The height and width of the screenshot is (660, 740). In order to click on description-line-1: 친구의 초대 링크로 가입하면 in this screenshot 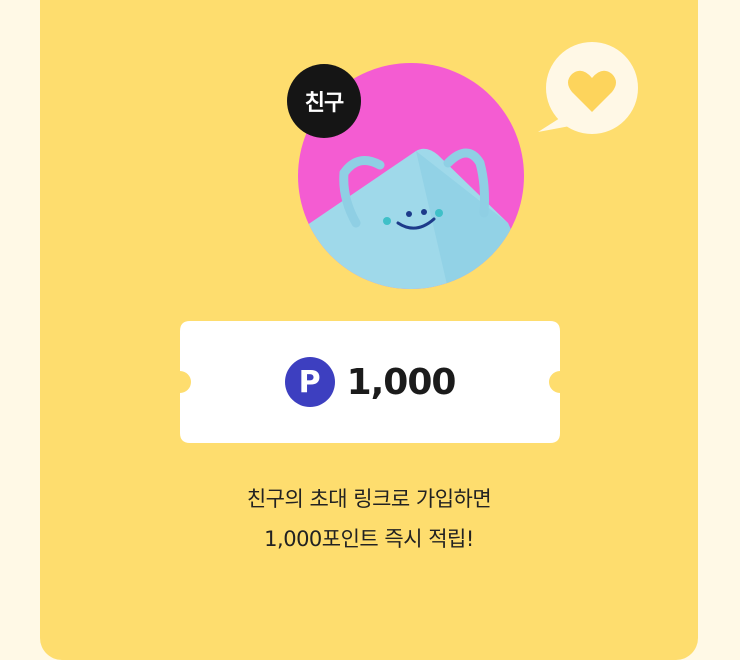, I will do `click(369, 499)`.